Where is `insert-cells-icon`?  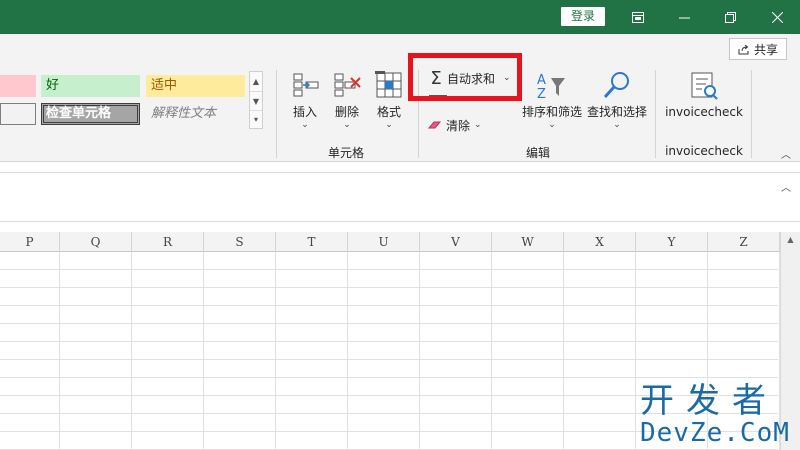
insert-cells-icon is located at coordinates (306, 85).